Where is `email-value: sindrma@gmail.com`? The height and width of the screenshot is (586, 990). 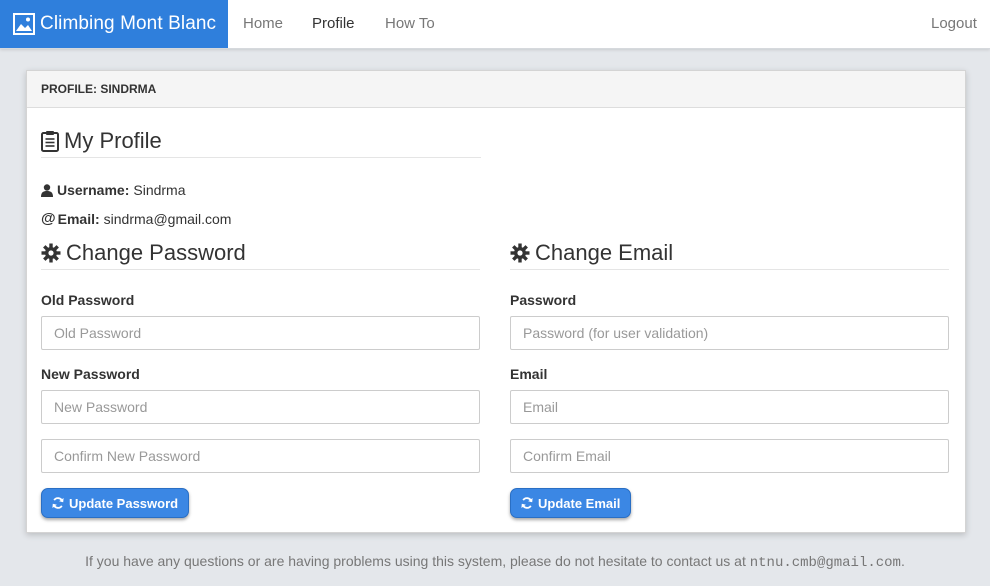
email-value: sindrma@gmail.com is located at coordinates (167, 218).